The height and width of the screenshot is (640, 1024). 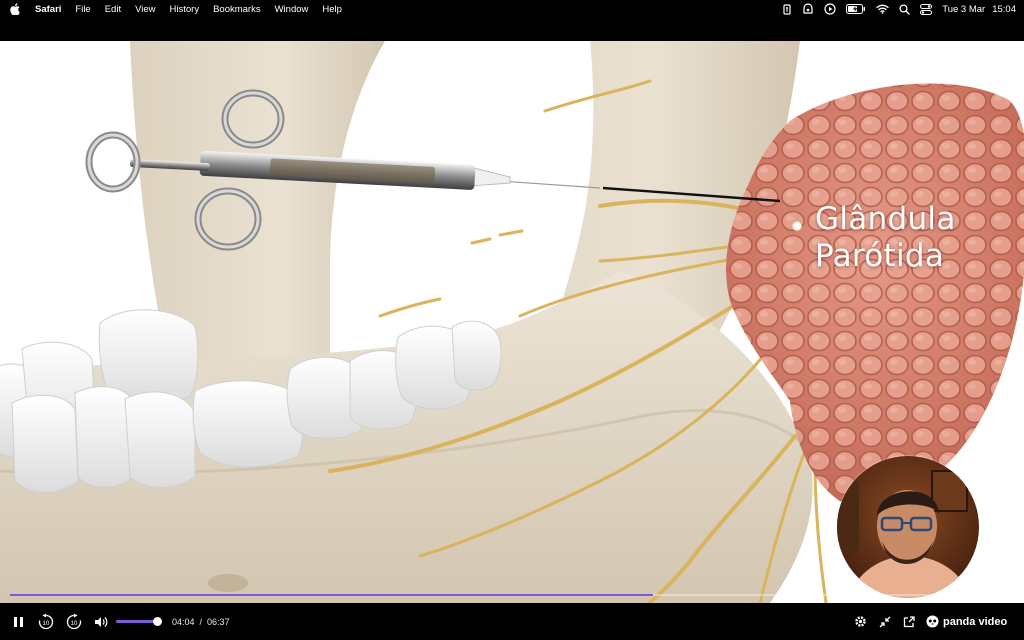 What do you see at coordinates (904, 9) in the screenshot?
I see `search-icon` at bounding box center [904, 9].